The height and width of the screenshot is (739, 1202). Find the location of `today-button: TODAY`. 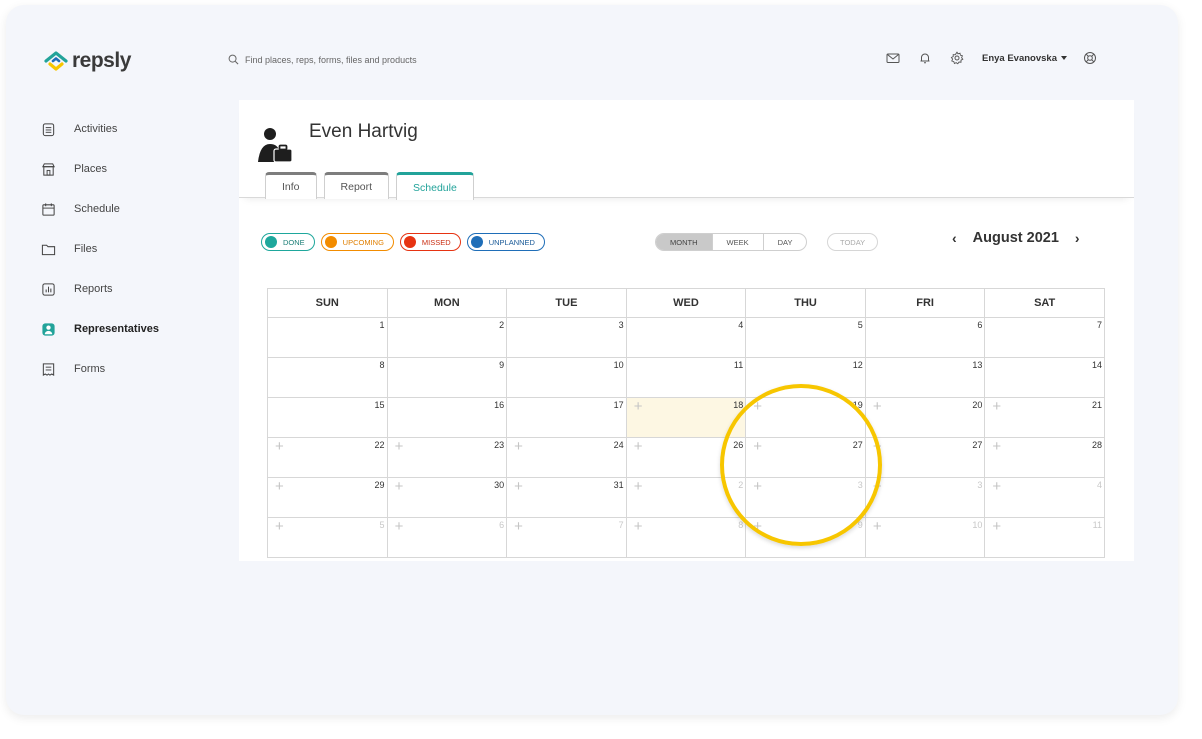

today-button: TODAY is located at coordinates (853, 242).